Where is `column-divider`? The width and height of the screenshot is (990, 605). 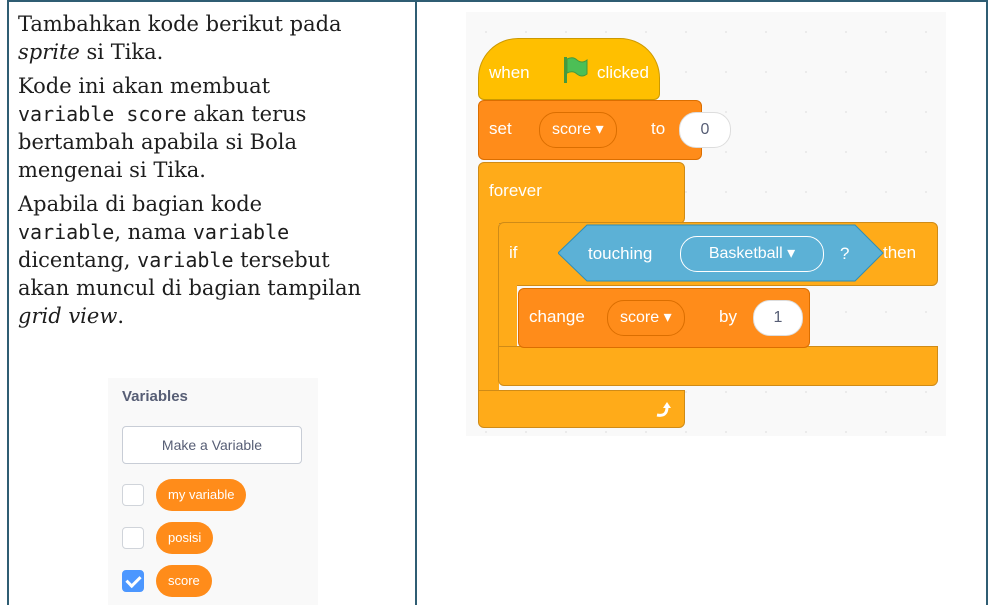
column-divider is located at coordinates (416, 302).